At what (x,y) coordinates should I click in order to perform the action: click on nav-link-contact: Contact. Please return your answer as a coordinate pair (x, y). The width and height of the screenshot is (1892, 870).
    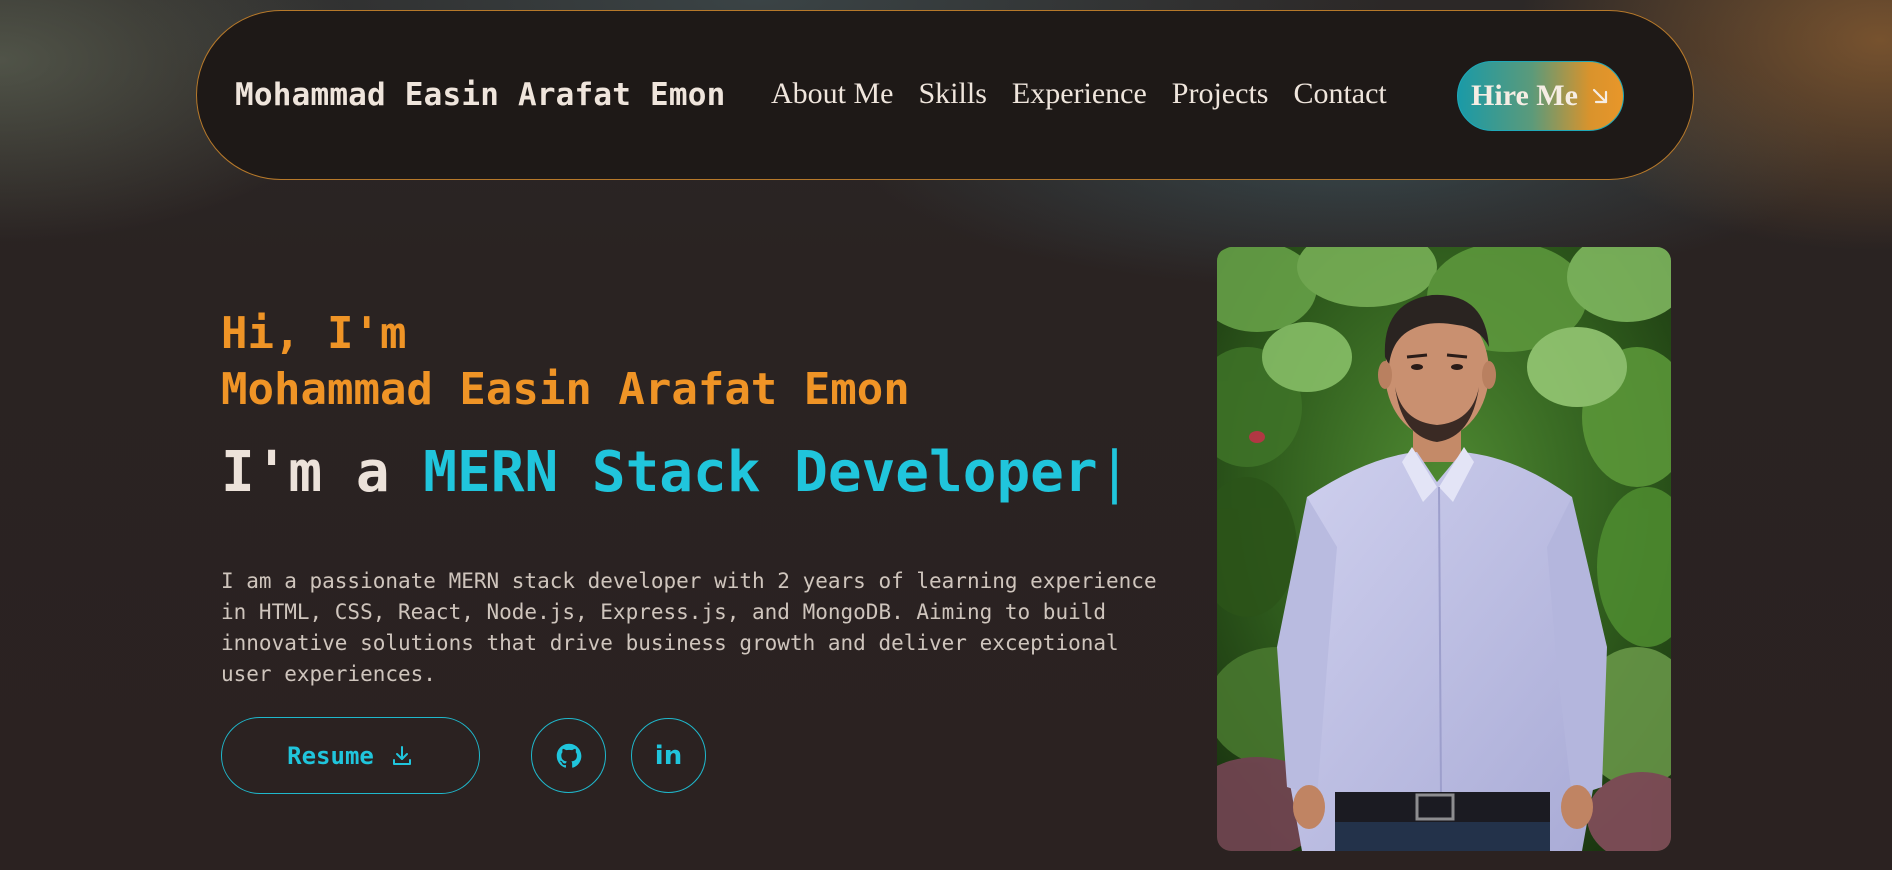
    Looking at the image, I should click on (1339, 94).